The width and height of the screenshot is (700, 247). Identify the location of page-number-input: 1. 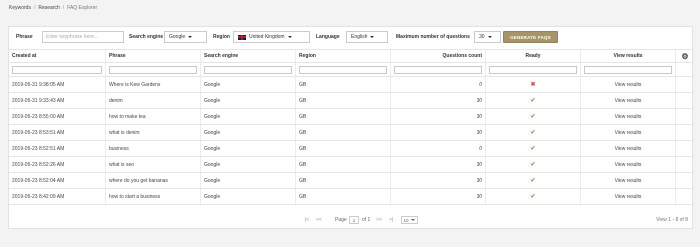
(354, 220).